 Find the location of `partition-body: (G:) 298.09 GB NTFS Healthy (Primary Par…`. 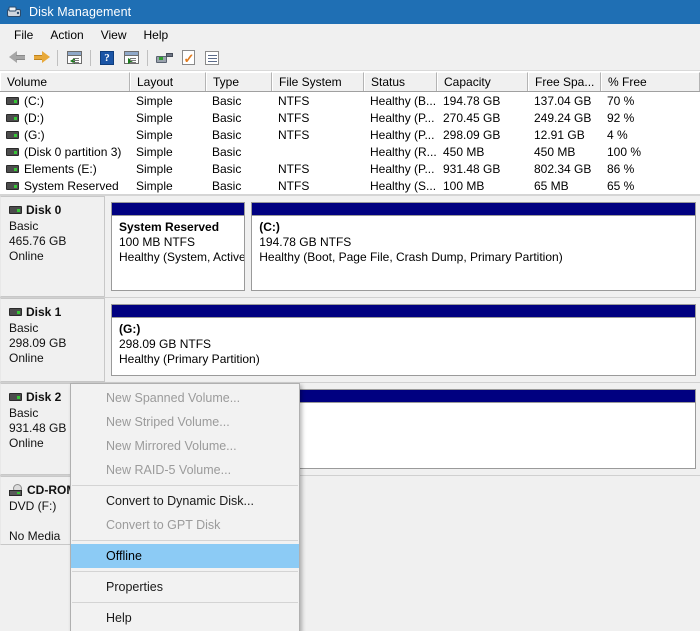

partition-body: (G:) 298.09 GB NTFS Healthy (Primary Par… is located at coordinates (403, 342).